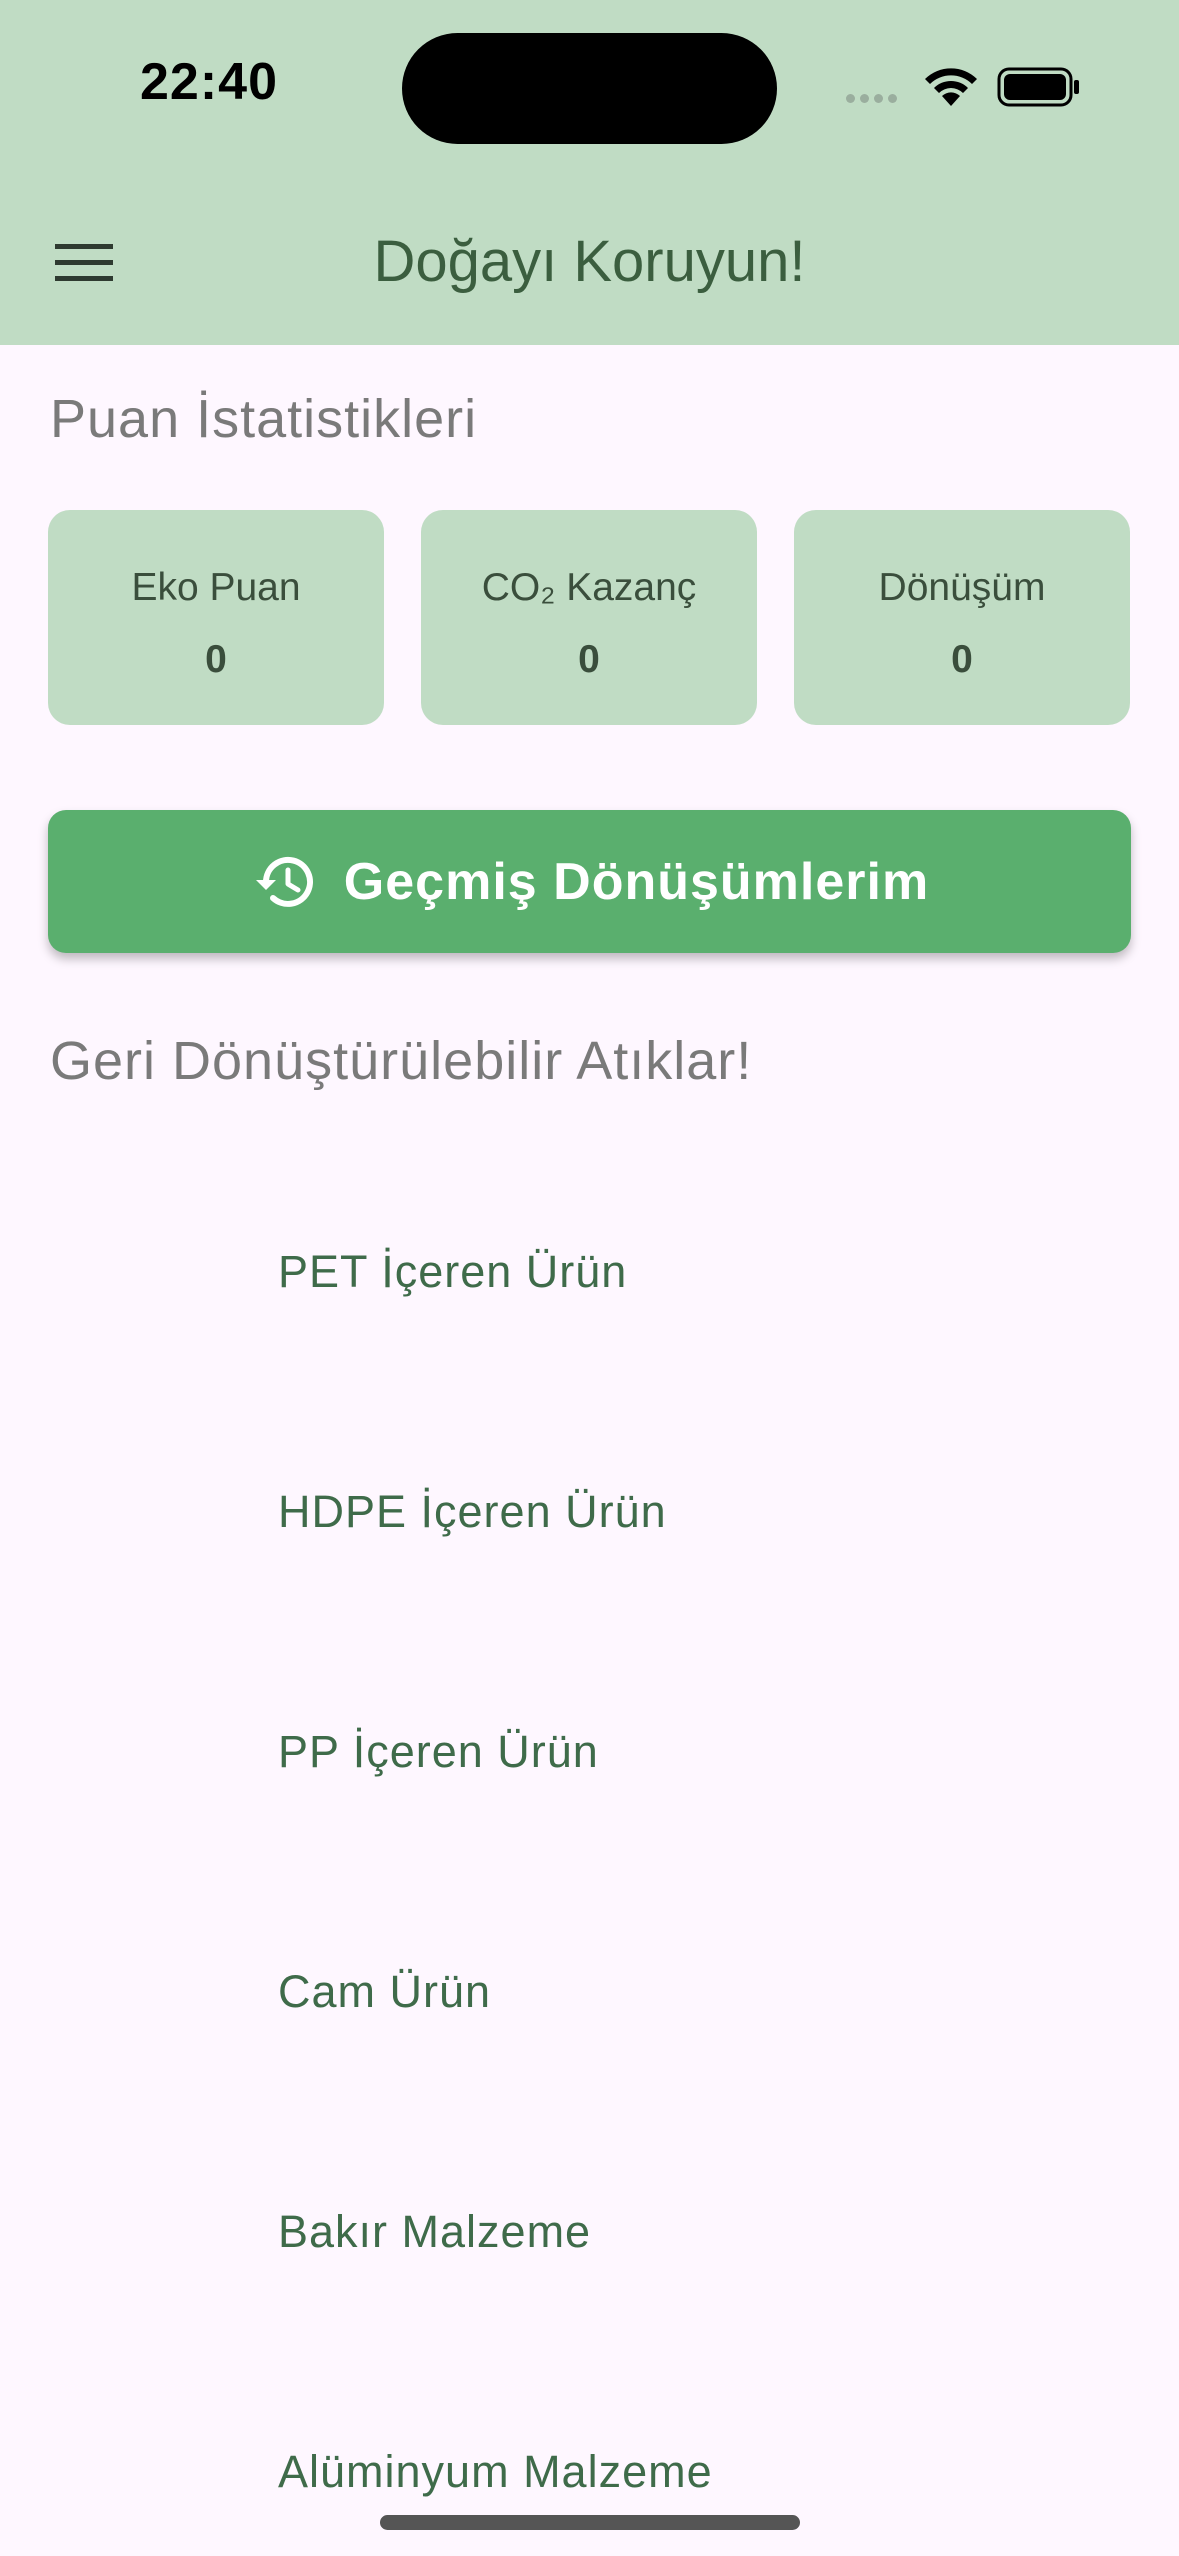  I want to click on list-item-copper: Bakır Malzeme, so click(434, 2232).